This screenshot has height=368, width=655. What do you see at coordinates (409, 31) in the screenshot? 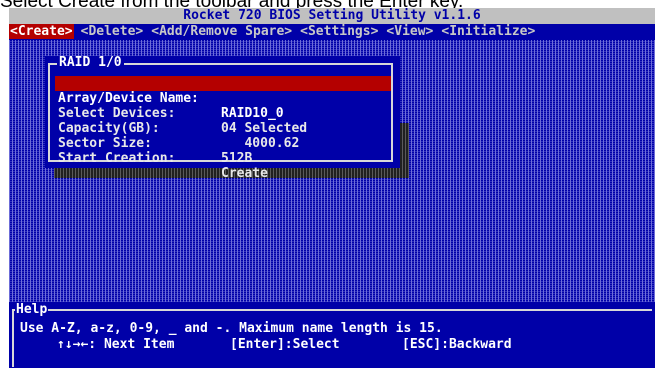
I see `menu-view: <View>` at bounding box center [409, 31].